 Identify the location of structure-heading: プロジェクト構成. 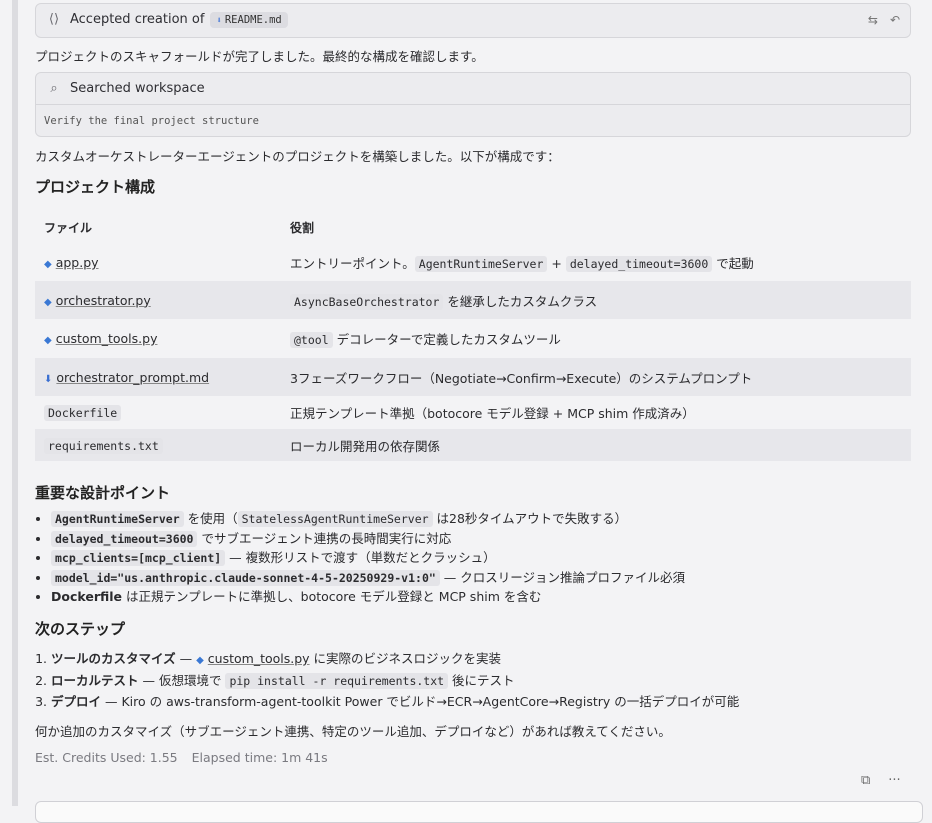
(95, 187).